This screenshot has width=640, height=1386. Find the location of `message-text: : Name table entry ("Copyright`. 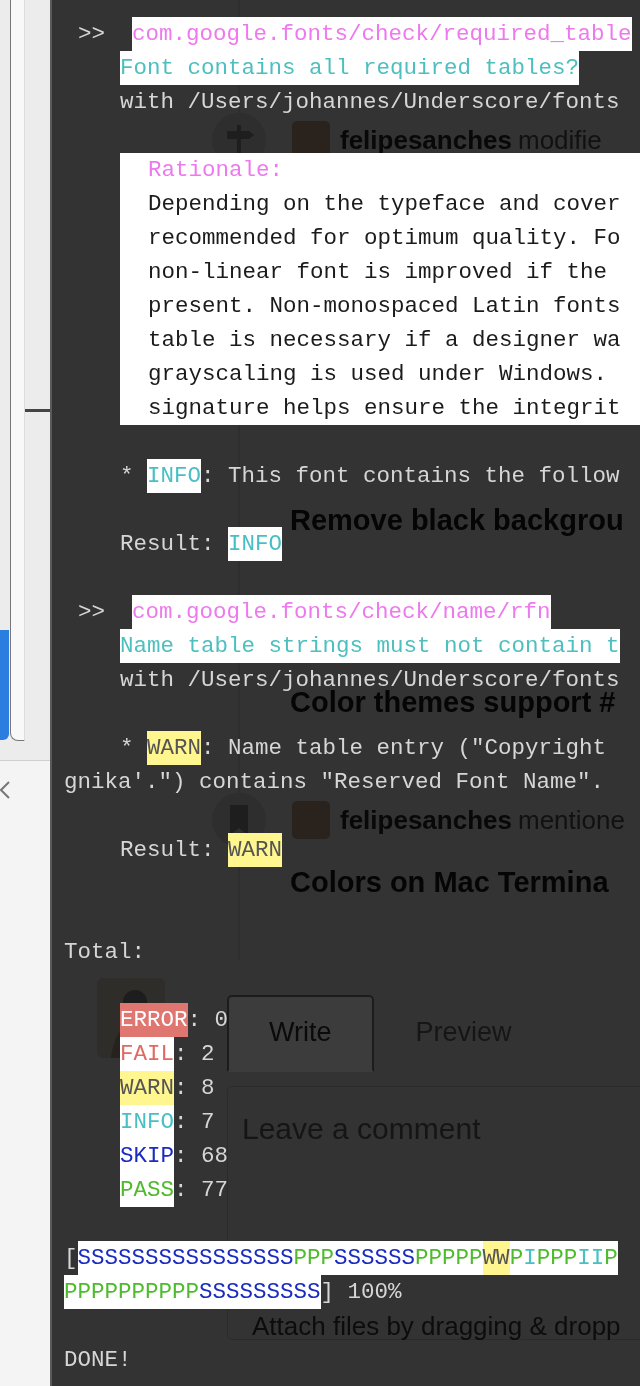

message-text: : Name table entry ("Copyright is located at coordinates (404, 748).